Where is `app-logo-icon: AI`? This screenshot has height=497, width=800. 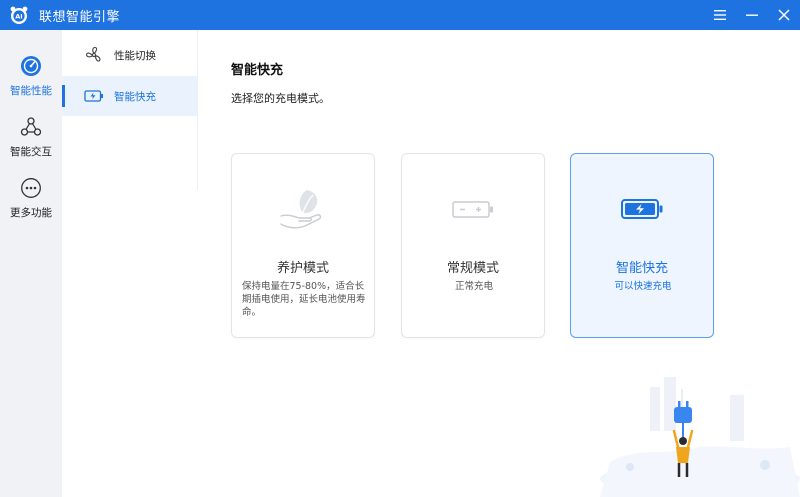 app-logo-icon: AI is located at coordinates (19, 15).